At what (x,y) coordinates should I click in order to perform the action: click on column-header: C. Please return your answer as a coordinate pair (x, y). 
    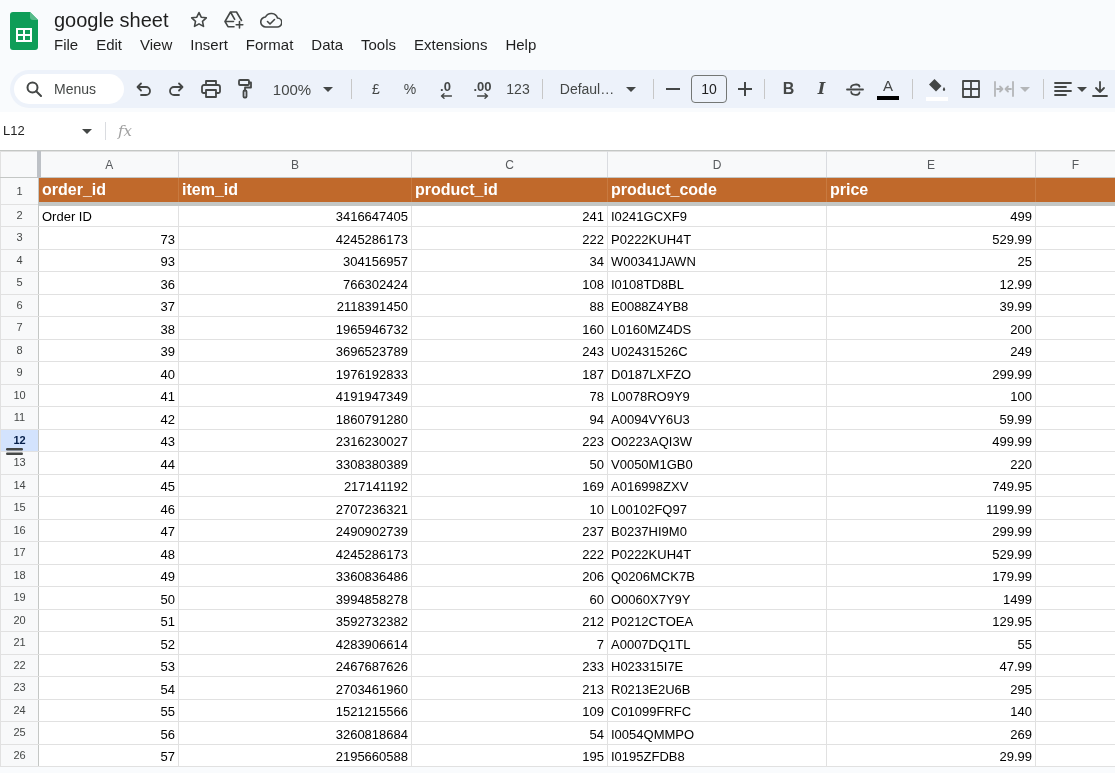
    Looking at the image, I should click on (509, 164).